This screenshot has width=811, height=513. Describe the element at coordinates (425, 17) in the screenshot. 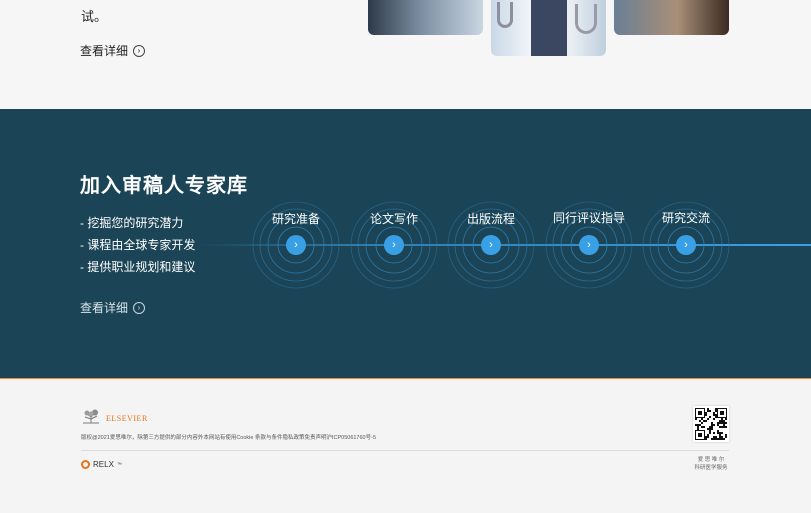

I see `business-people-photo` at that location.